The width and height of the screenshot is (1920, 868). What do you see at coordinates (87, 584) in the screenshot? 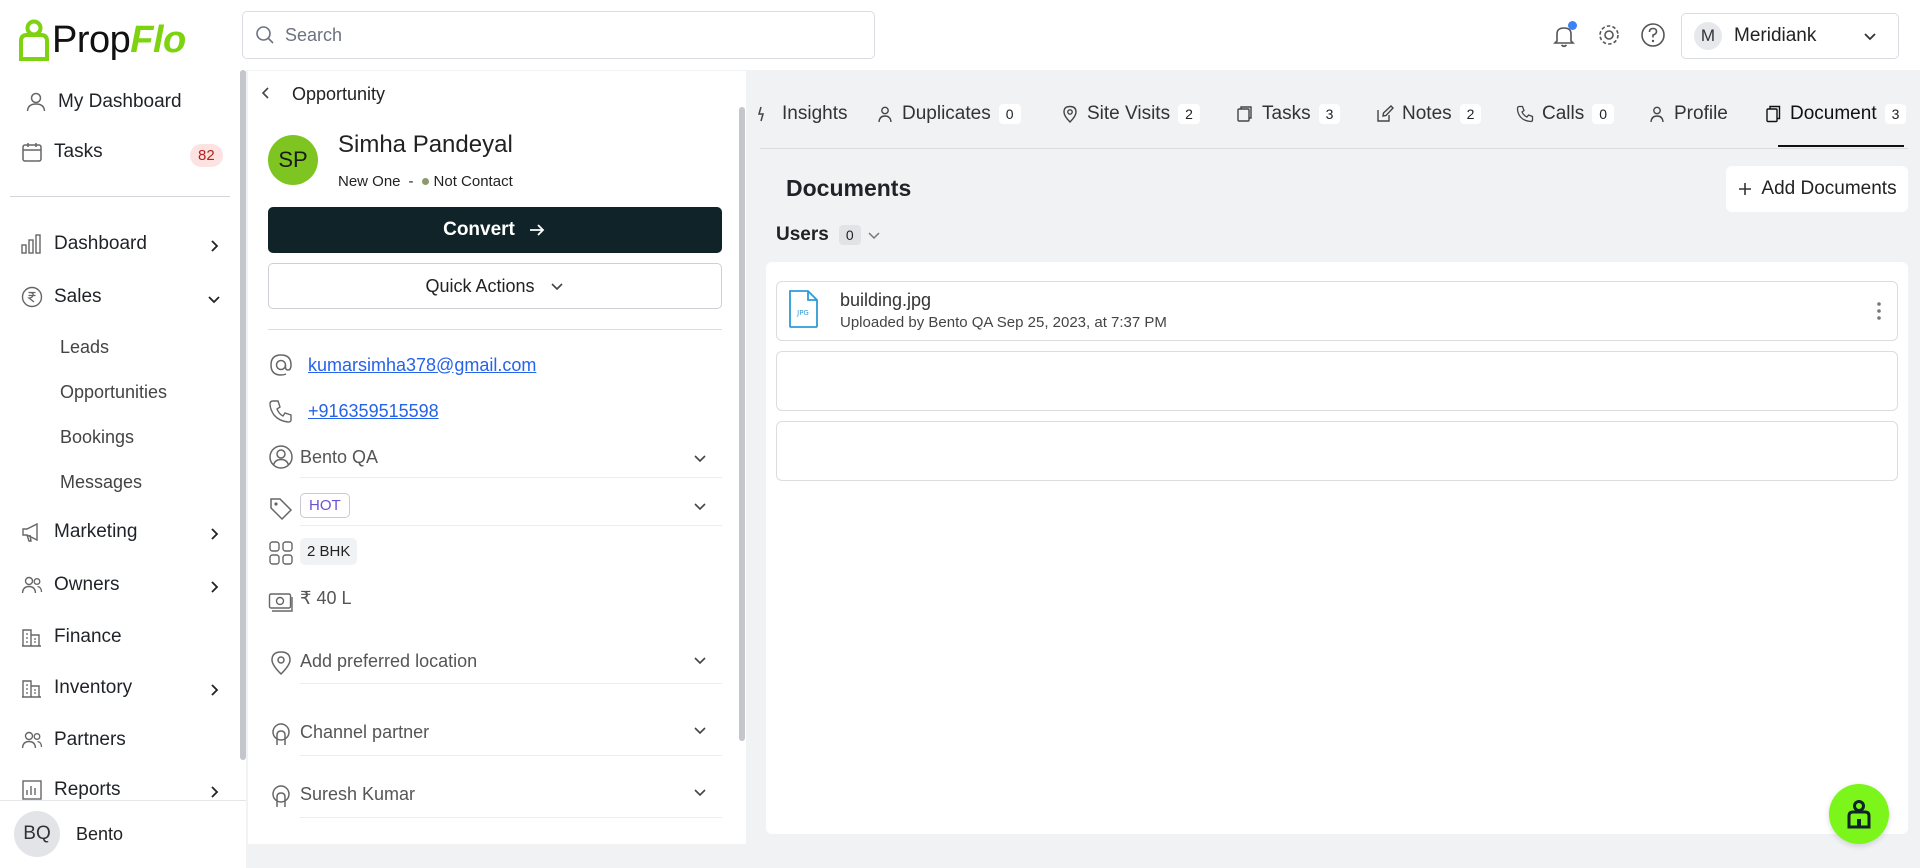
I see `sidebar-item-label: Owners` at bounding box center [87, 584].